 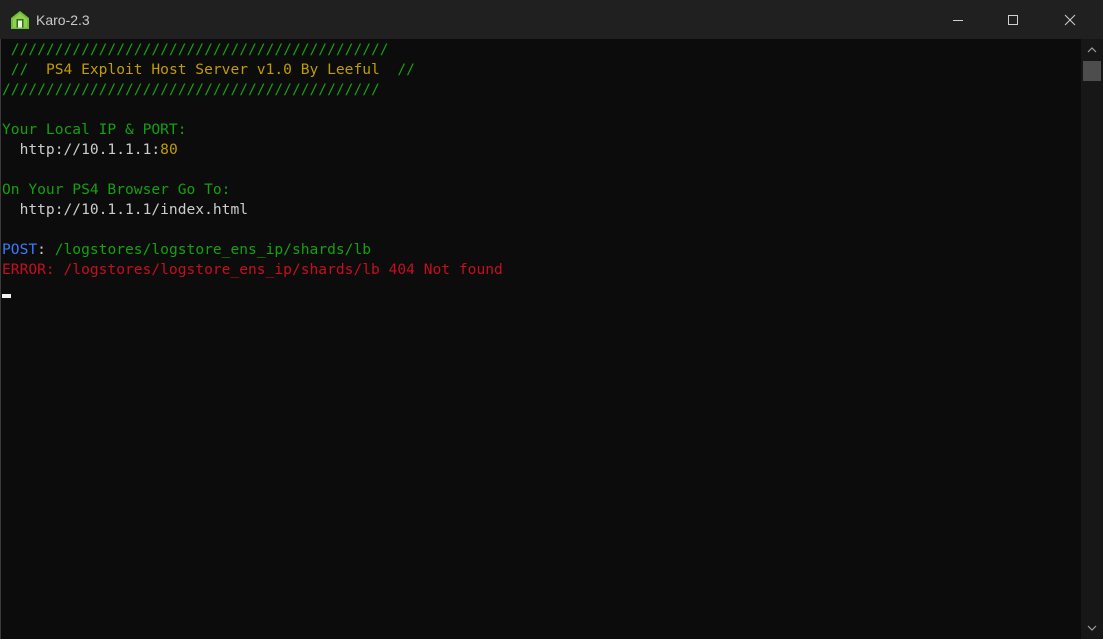 I want to click on scroll-up-arrow-icon, so click(x=1092, y=50).